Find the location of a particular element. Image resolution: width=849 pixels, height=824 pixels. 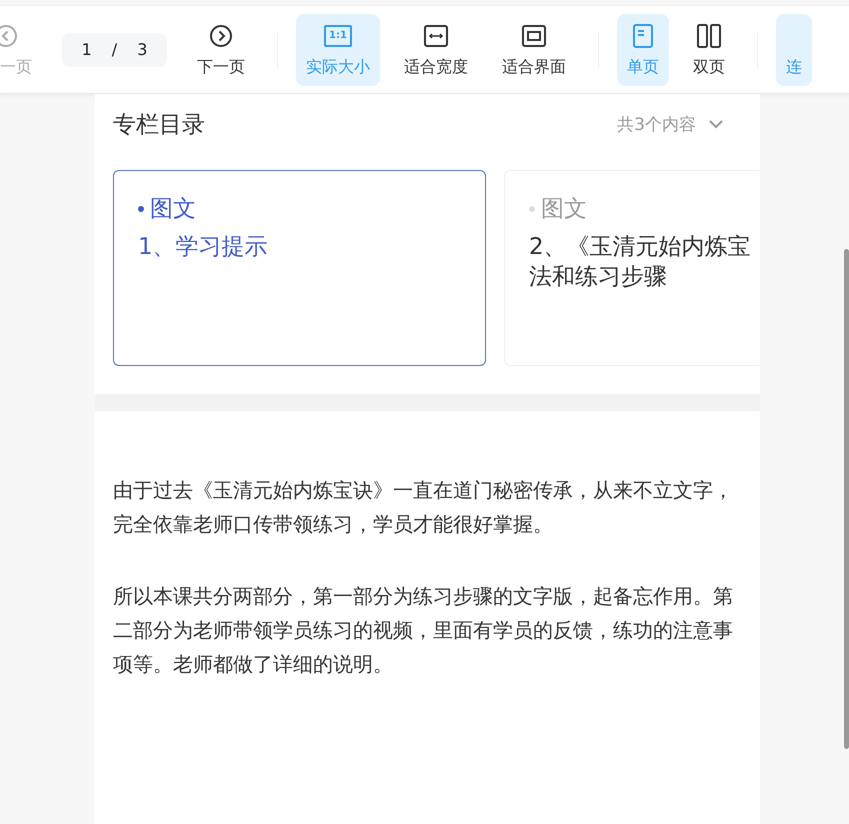

card-title: 1、学习提示 is located at coordinates (203, 247).